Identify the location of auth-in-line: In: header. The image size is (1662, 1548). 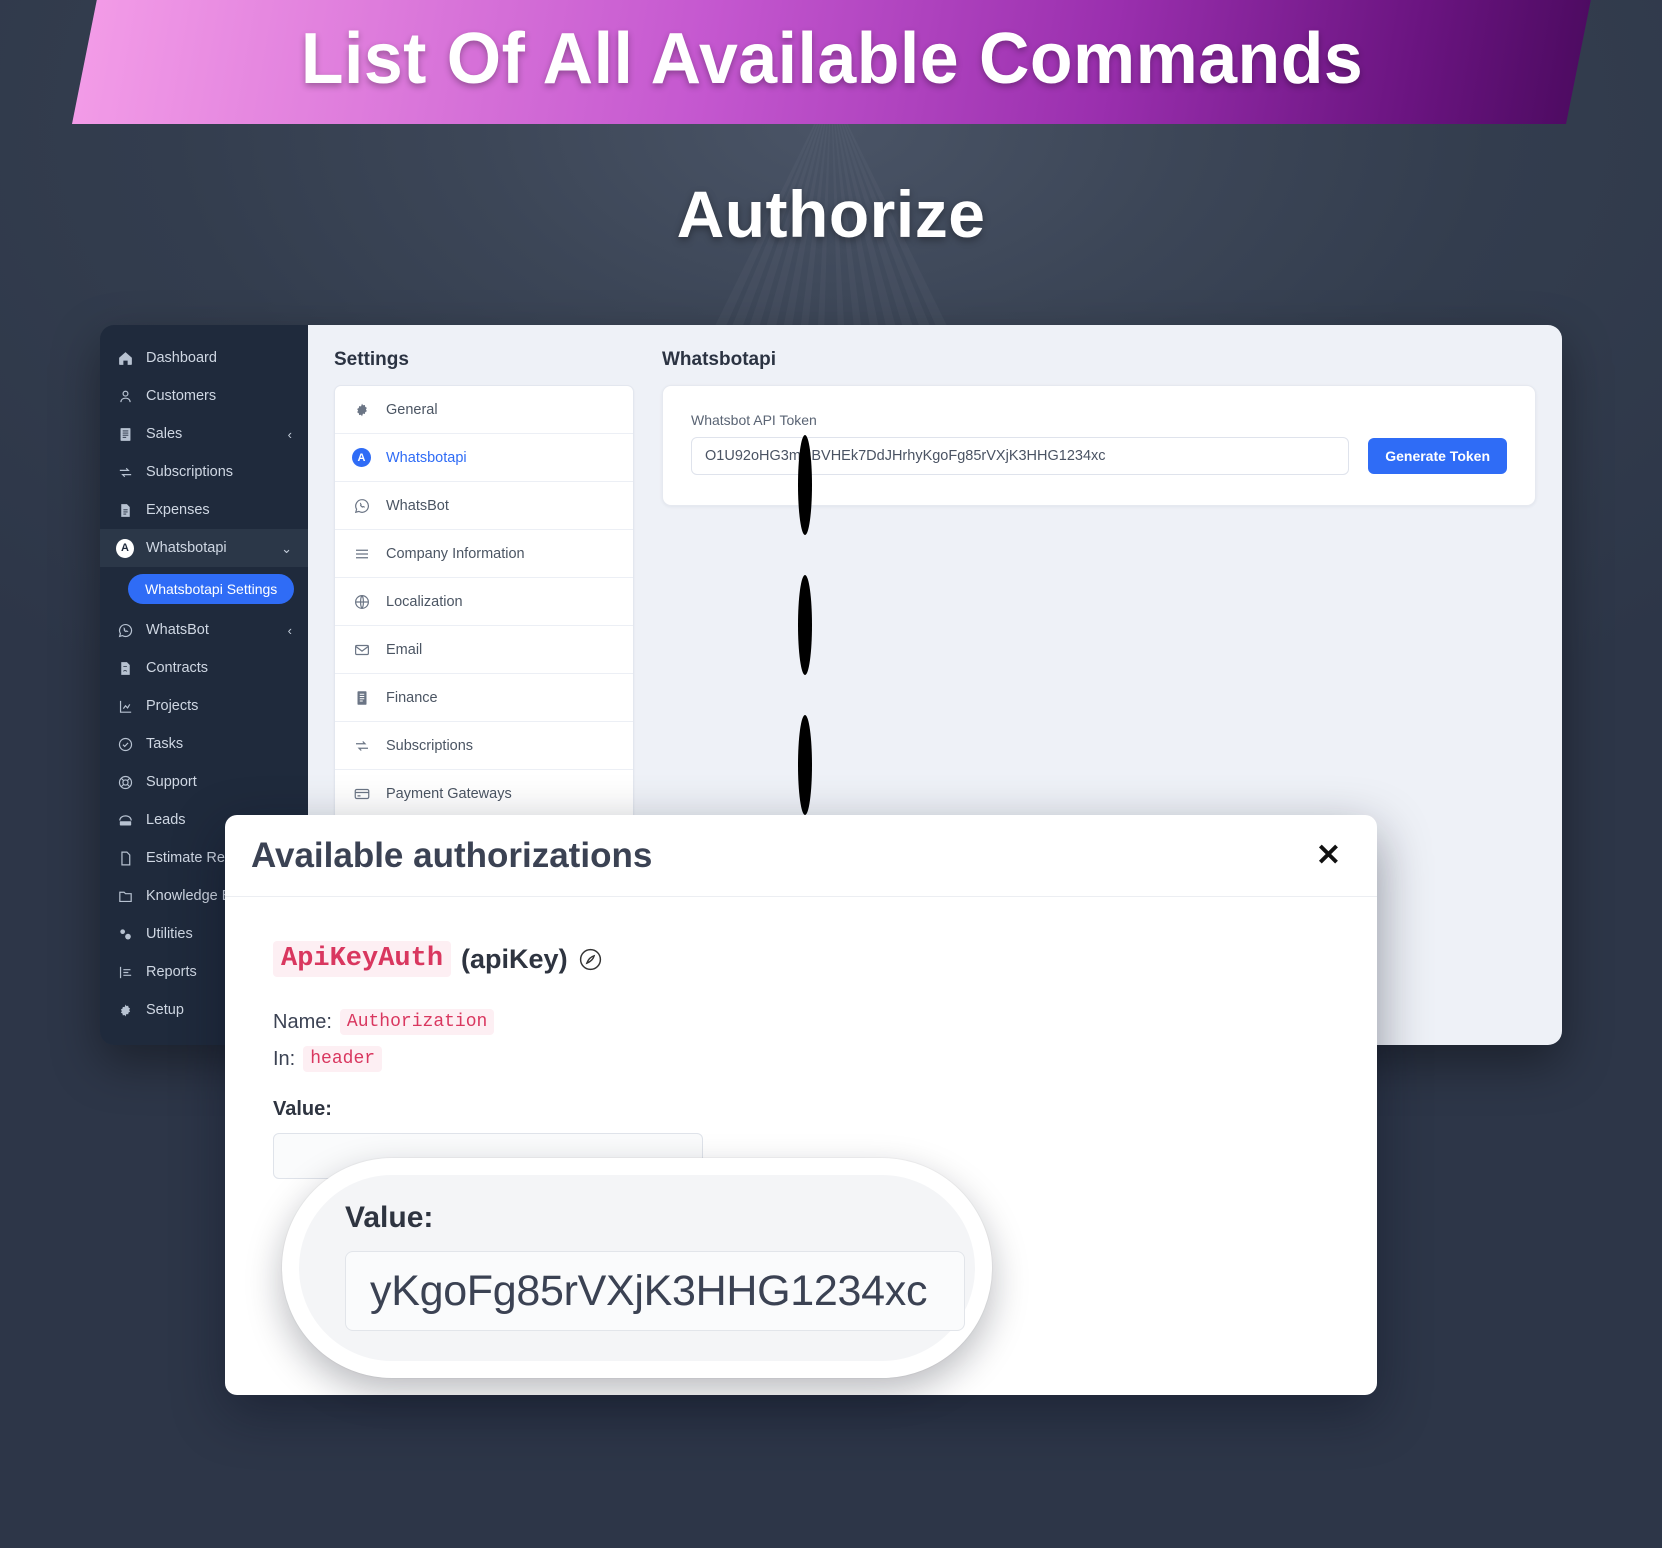
(801, 1059).